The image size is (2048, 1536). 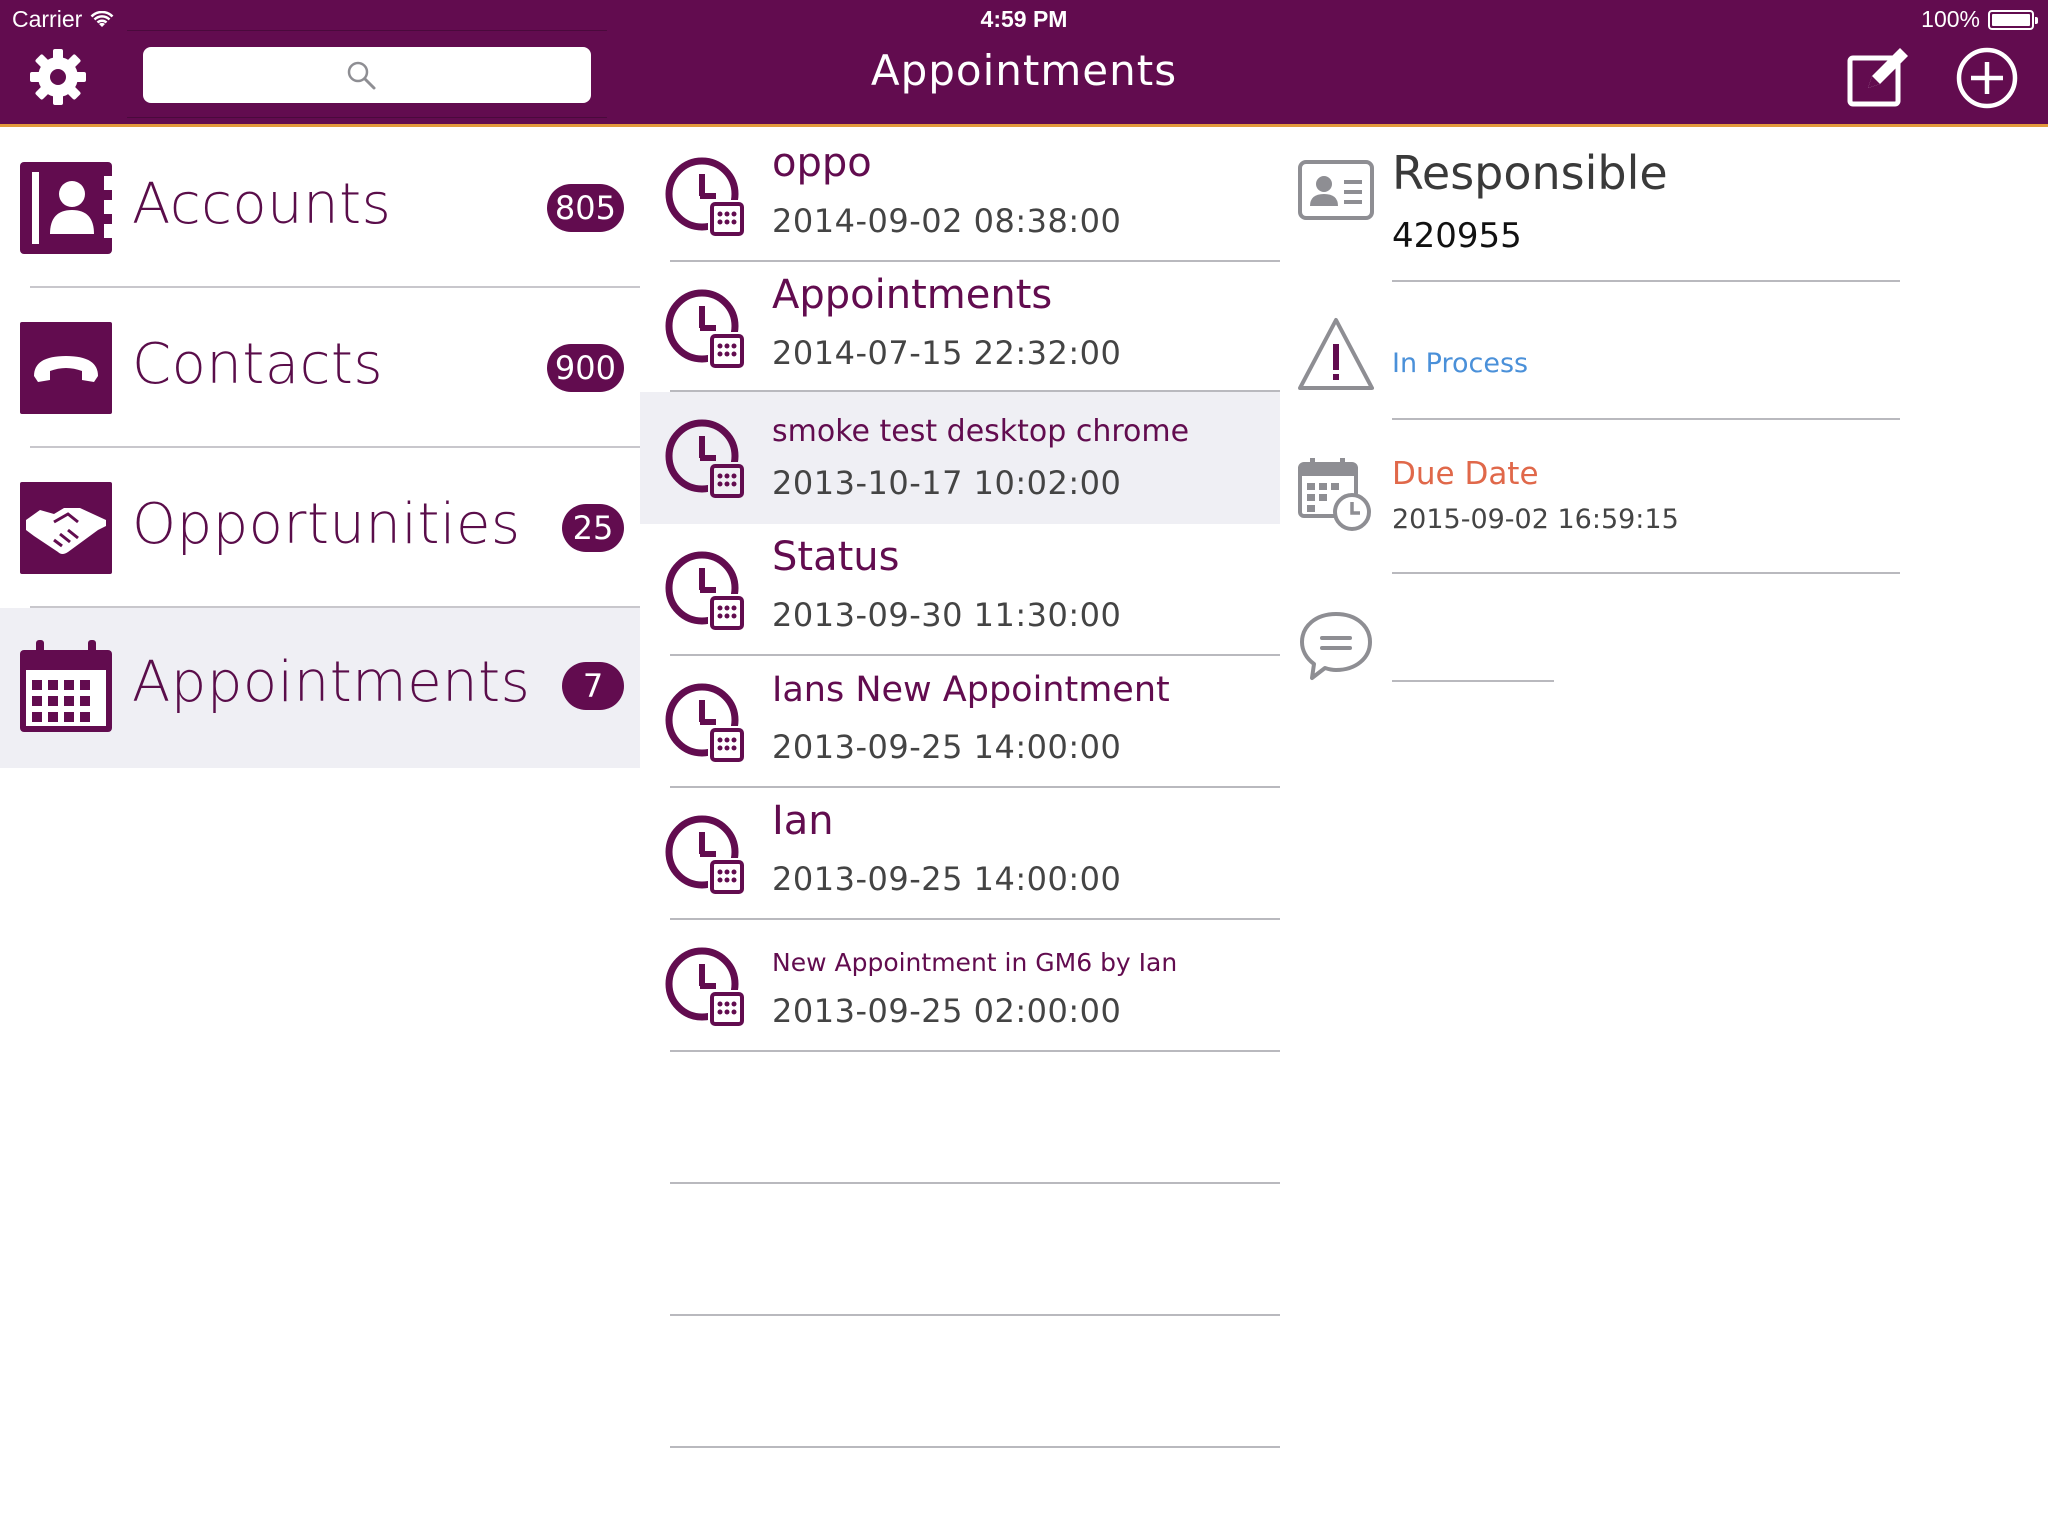 I want to click on appointment-date: 2013-09-25 02:00:00, so click(x=947, y=1011).